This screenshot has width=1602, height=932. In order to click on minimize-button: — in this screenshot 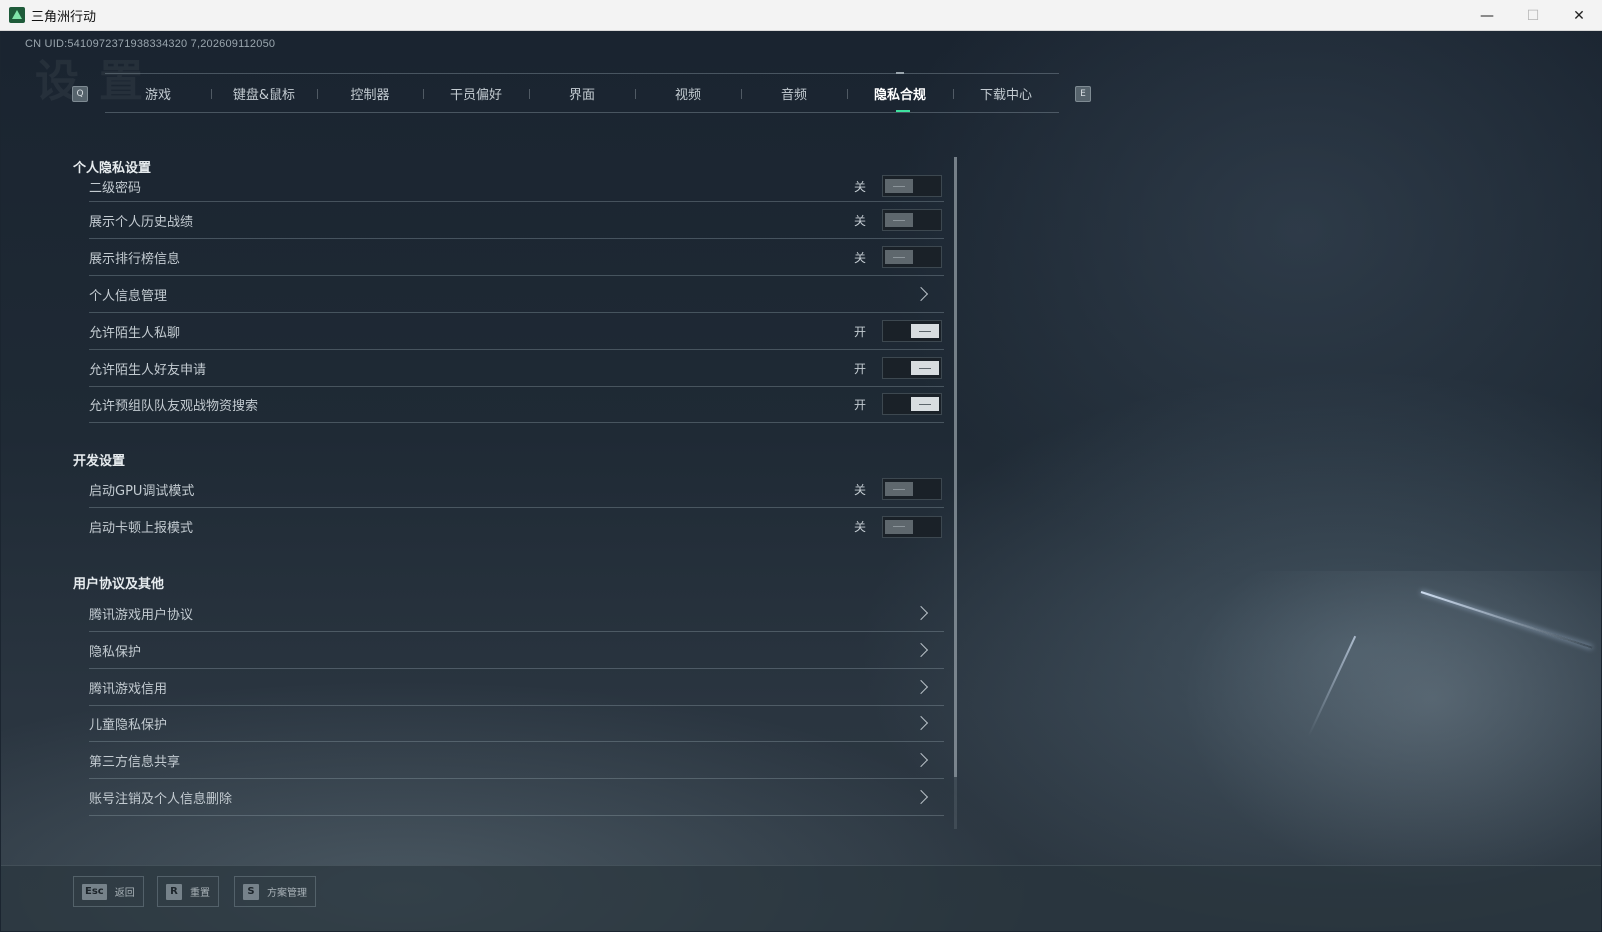, I will do `click(1487, 15)`.